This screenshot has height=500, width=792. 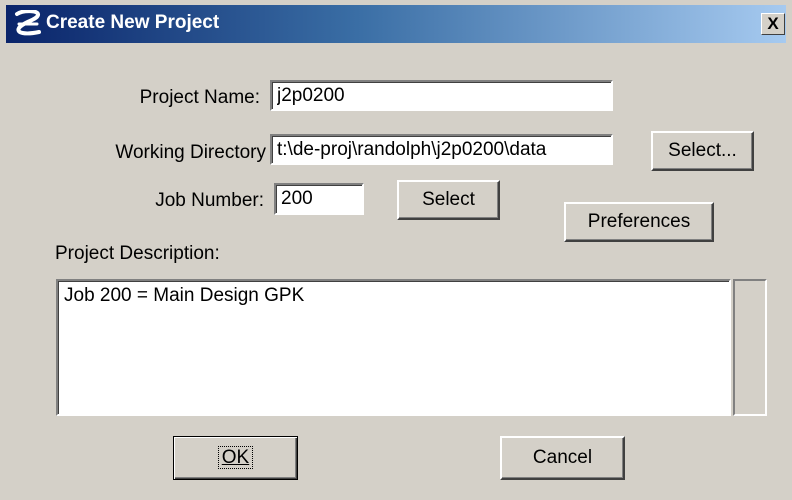 What do you see at coordinates (209, 200) in the screenshot?
I see `job-number-label: Job Number:` at bounding box center [209, 200].